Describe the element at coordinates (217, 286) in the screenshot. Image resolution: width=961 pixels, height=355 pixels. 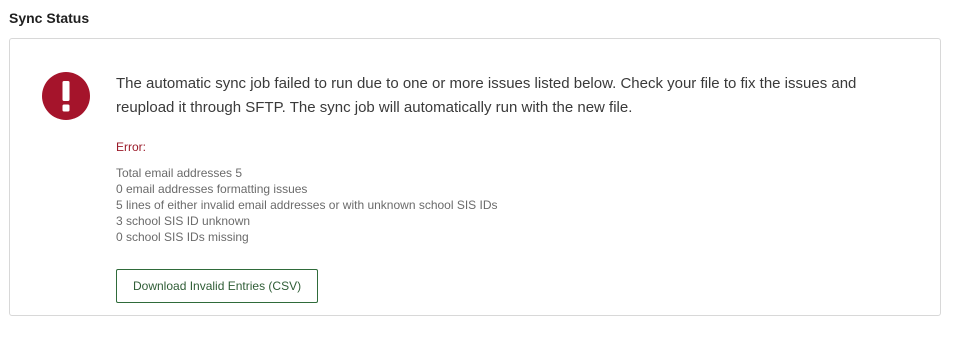
I see `download-invalid-entries-button: Download Invalid Entries (CSV)` at that location.